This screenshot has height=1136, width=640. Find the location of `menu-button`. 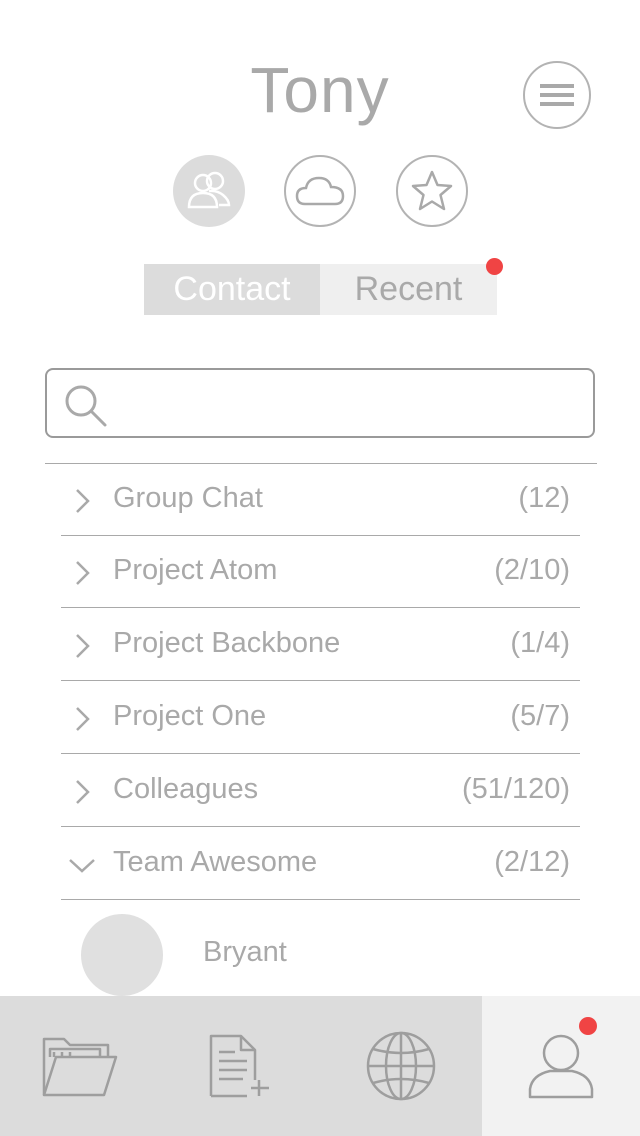

menu-button is located at coordinates (557, 95).